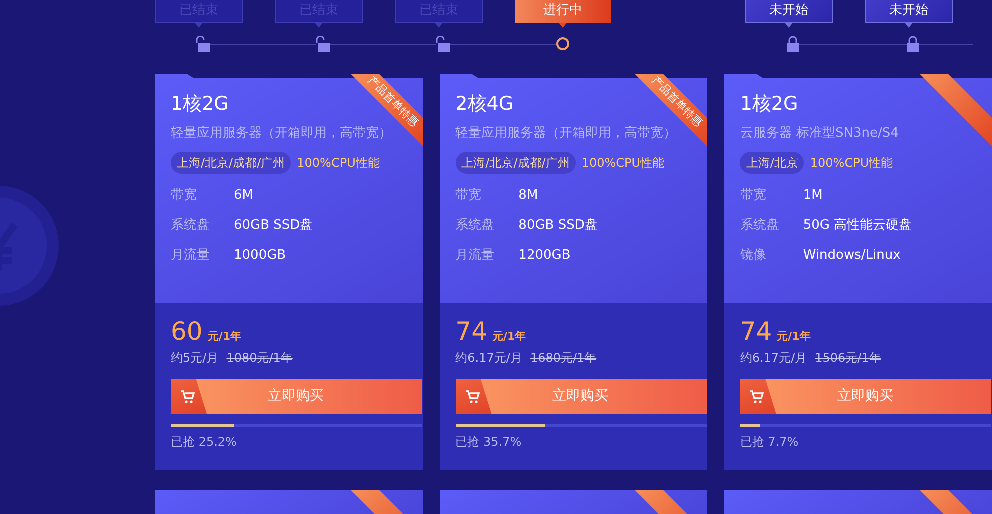 The image size is (992, 514). What do you see at coordinates (195, 358) in the screenshot?
I see `monthly-price: 约5元/月` at bounding box center [195, 358].